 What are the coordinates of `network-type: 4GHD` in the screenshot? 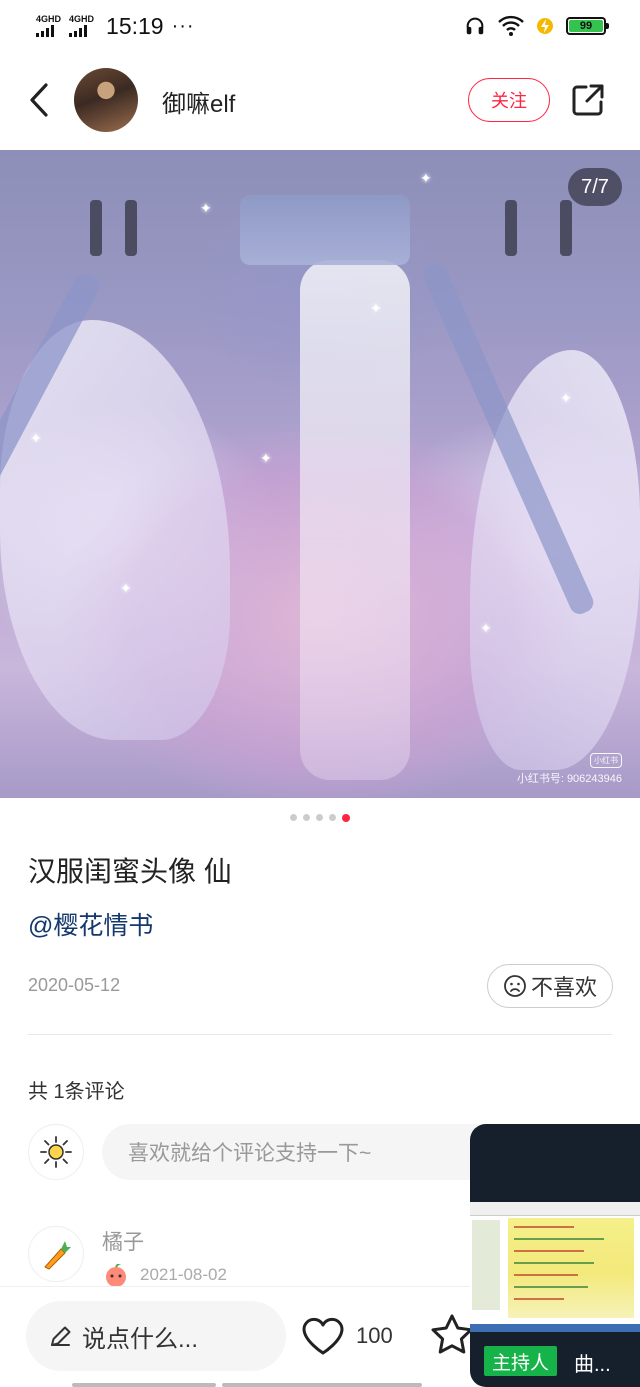 It's located at (49, 19).